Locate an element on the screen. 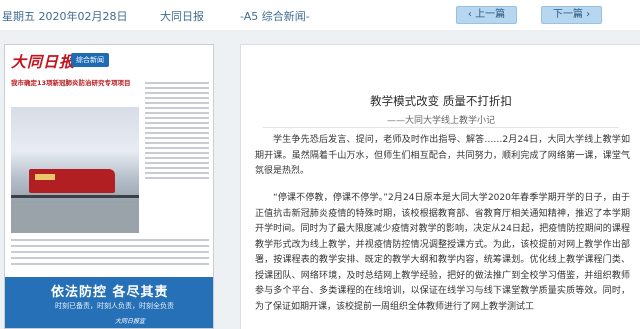 This screenshot has height=329, width=640. prev-article-button: ‹ 上一篇 is located at coordinates (486, 15).